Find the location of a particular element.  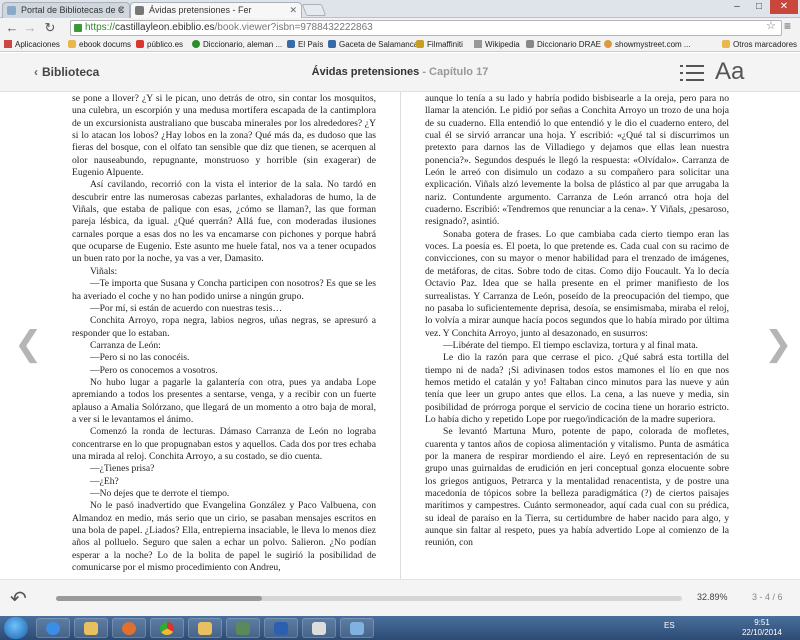

page-counter: 3 - 4 / 6 is located at coordinates (767, 597).